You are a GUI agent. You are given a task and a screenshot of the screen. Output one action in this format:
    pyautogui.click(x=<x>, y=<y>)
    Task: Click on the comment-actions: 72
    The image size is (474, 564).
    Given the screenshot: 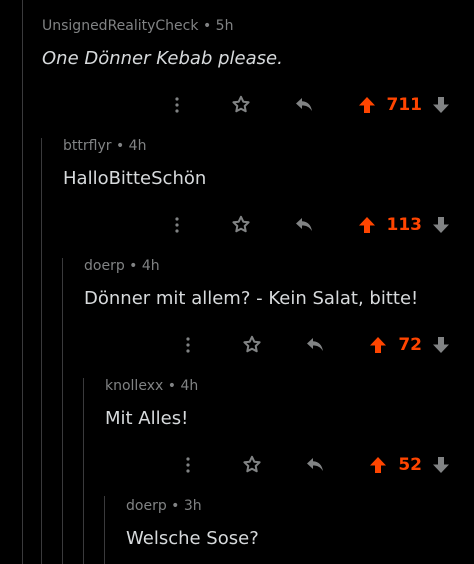 What is the action you would take?
    pyautogui.click(x=237, y=345)
    